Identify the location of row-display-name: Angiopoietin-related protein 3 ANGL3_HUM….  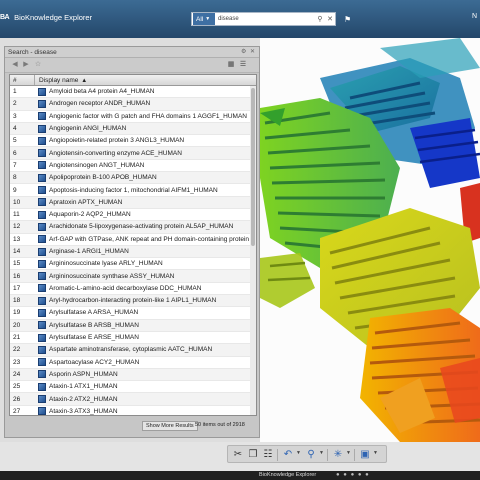
(117, 141).